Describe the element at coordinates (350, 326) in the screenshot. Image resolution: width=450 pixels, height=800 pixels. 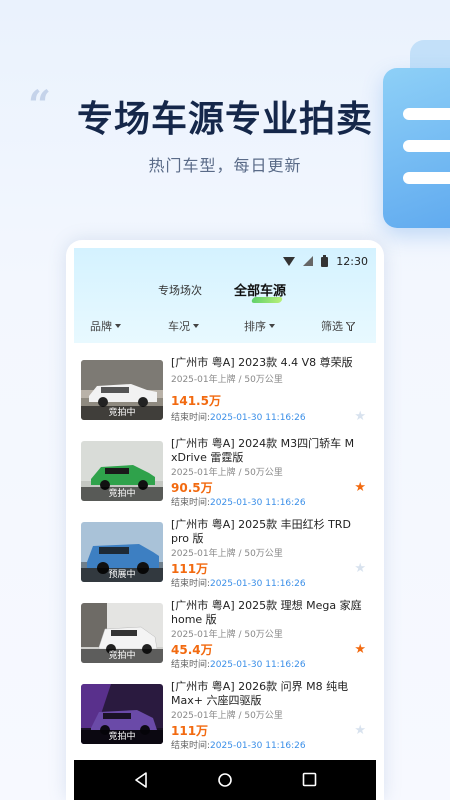
I see `filter-icon` at that location.